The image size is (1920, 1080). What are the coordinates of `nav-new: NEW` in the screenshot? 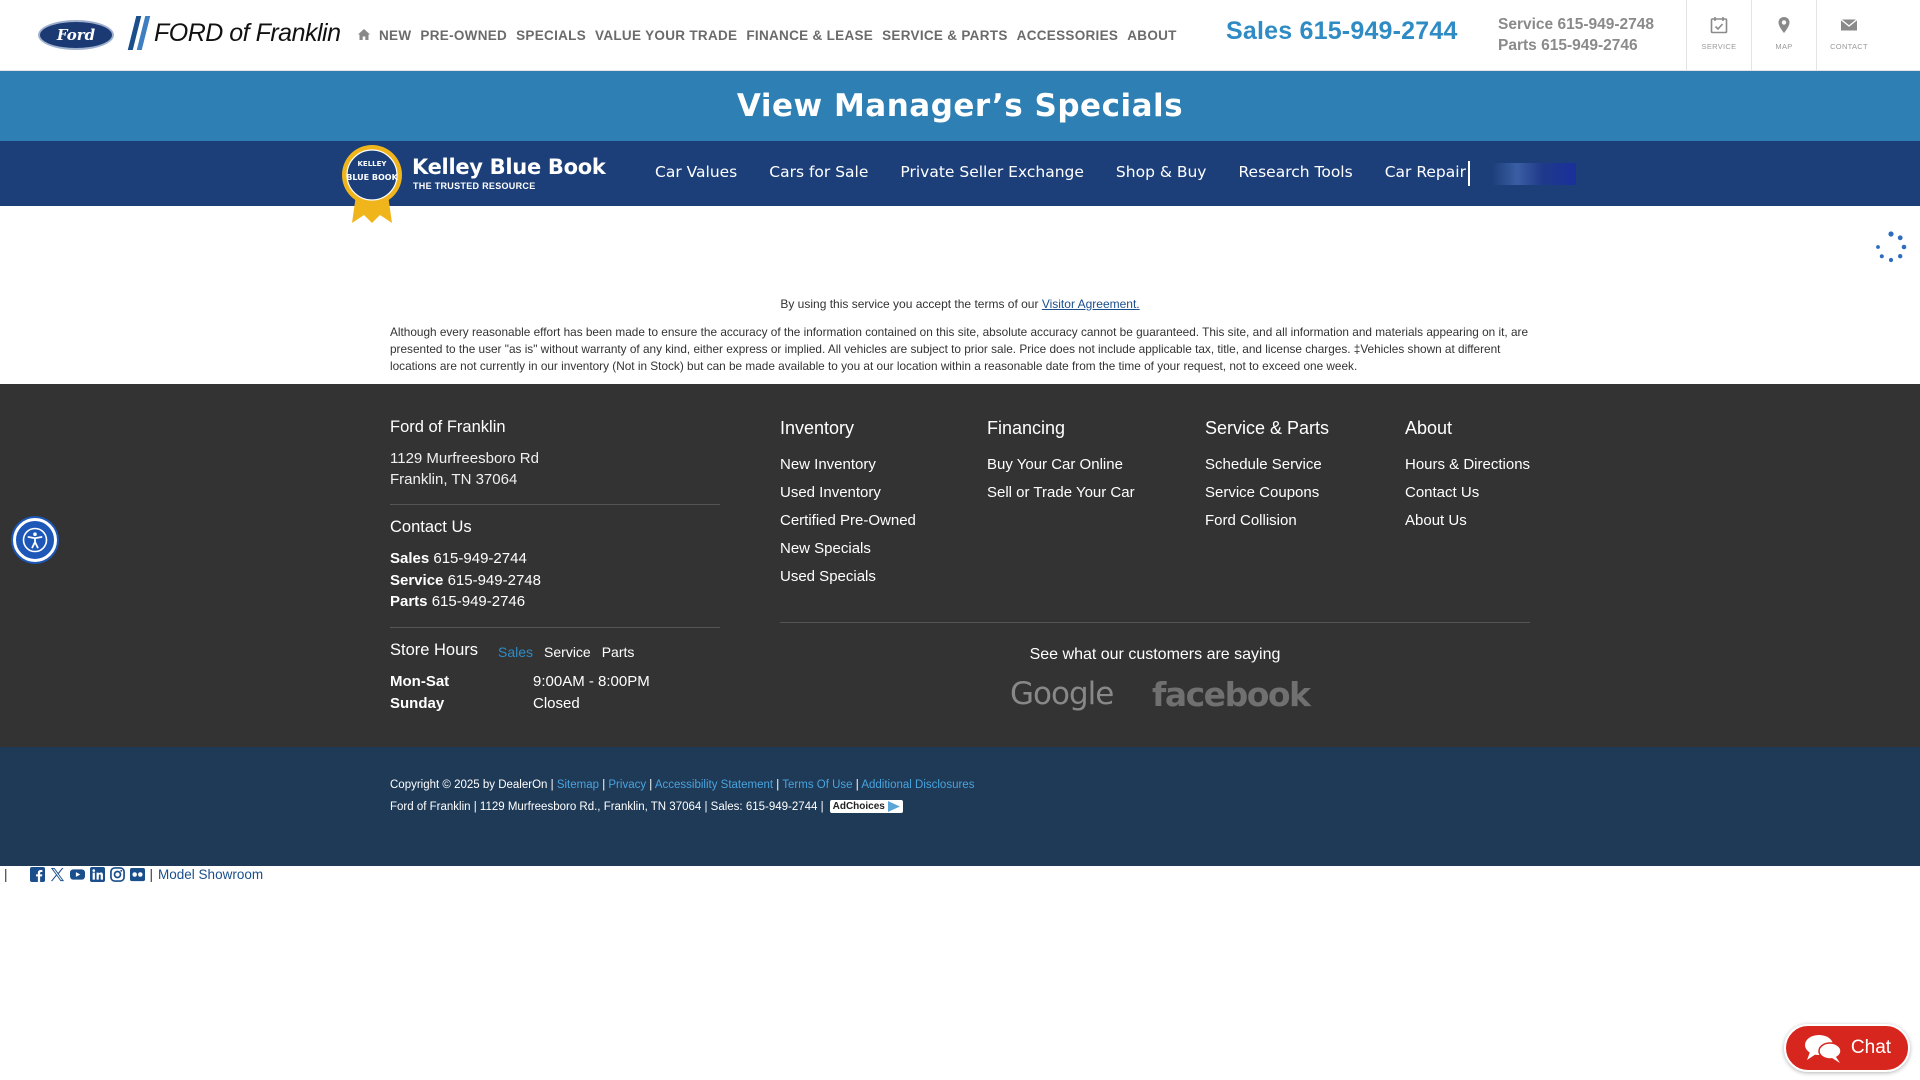 It's located at (395, 35).